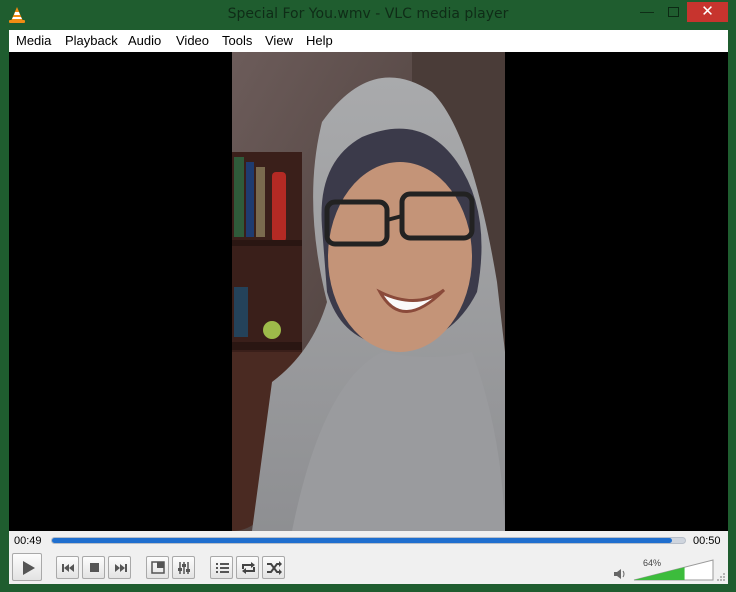 This screenshot has height=592, width=736. What do you see at coordinates (279, 40) in the screenshot?
I see `menu-view: View` at bounding box center [279, 40].